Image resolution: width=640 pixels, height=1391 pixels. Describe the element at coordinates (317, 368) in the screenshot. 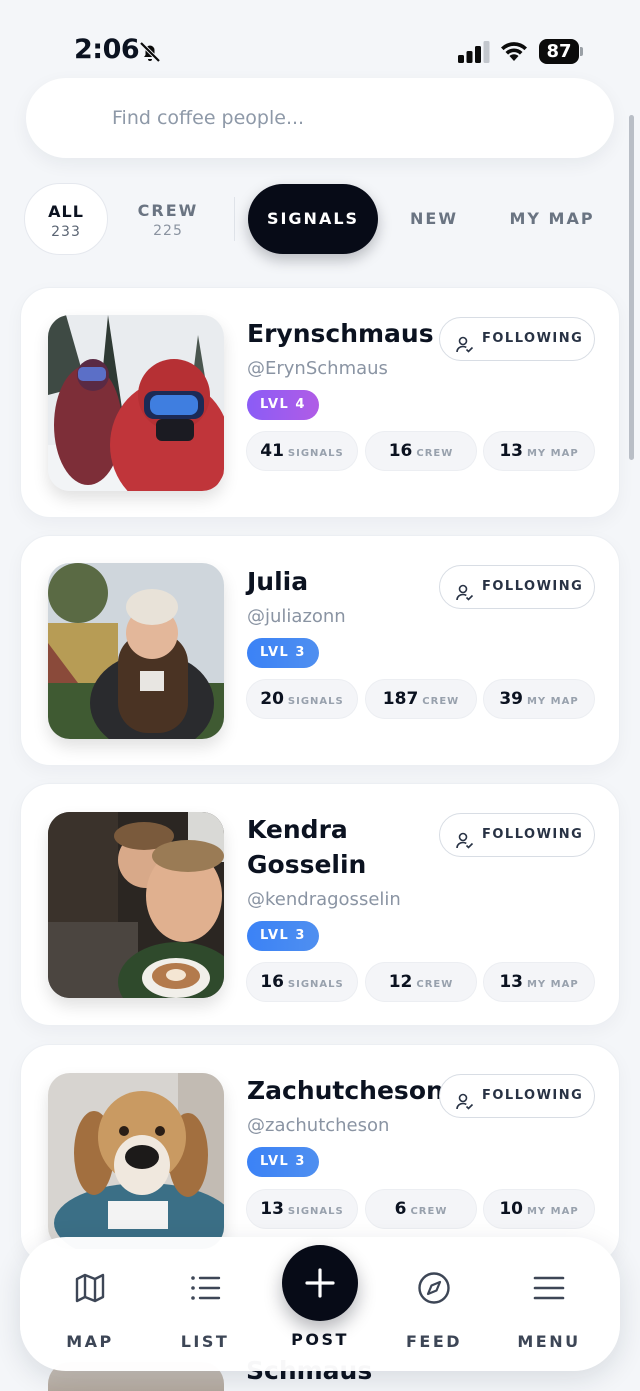

I see `person-handle: @ErynSchmaus` at that location.